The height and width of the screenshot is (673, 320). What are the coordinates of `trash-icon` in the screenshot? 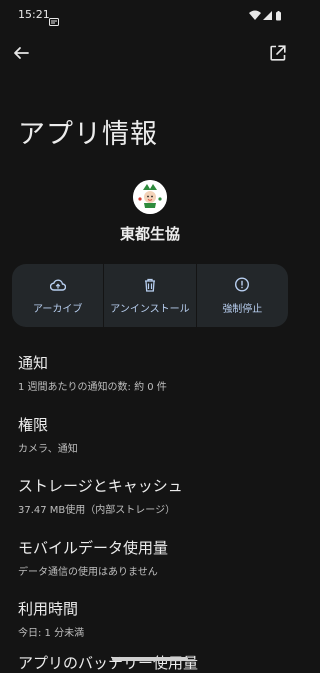 It's located at (150, 286).